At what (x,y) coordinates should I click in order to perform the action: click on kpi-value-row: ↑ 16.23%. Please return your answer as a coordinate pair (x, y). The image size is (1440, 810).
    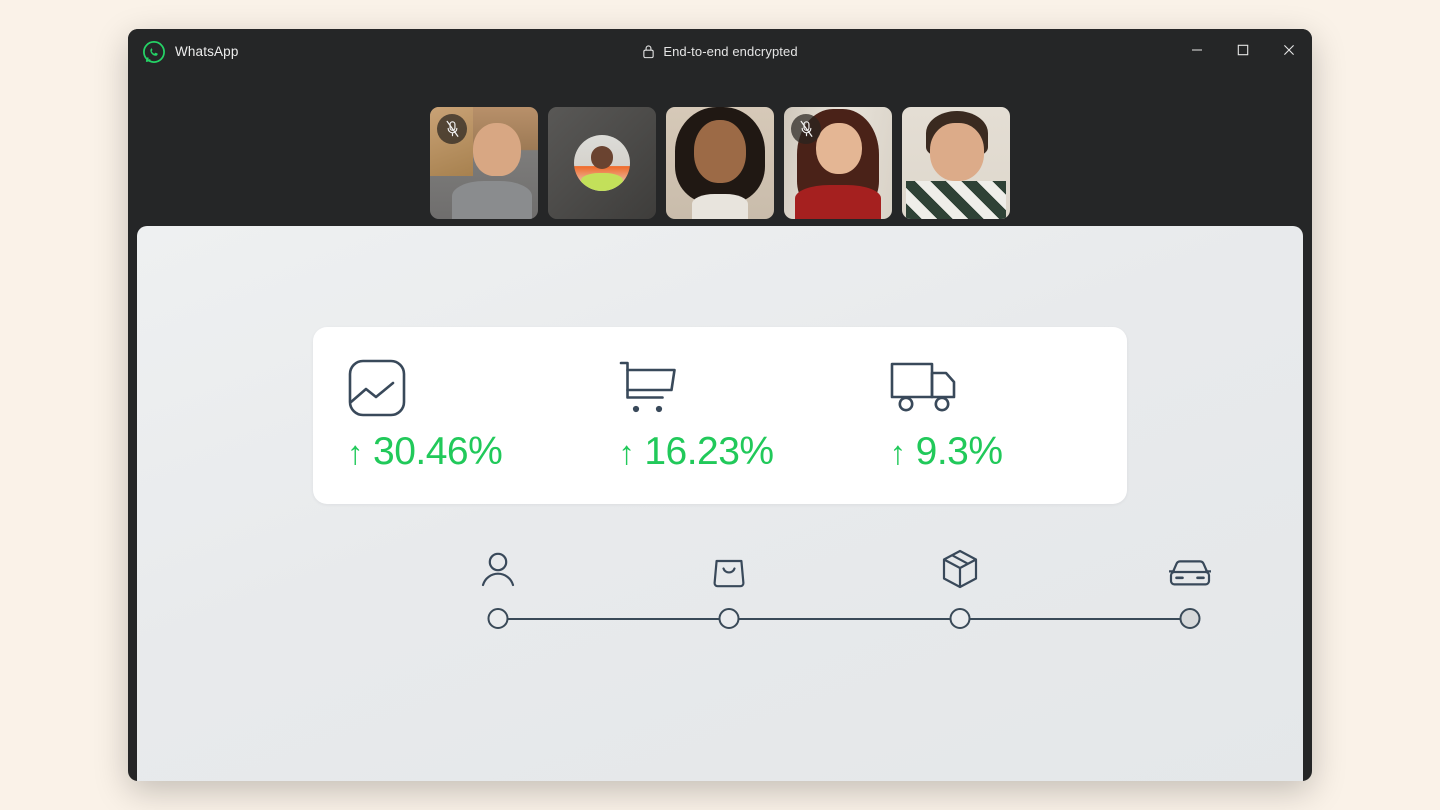
    Looking at the image, I should click on (736, 452).